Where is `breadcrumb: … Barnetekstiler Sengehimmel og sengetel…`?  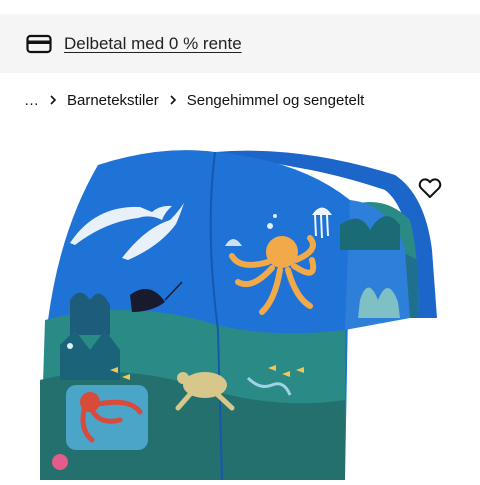
breadcrumb: … Barnetekstiler Sengehimmel og sengetel… is located at coordinates (194, 100).